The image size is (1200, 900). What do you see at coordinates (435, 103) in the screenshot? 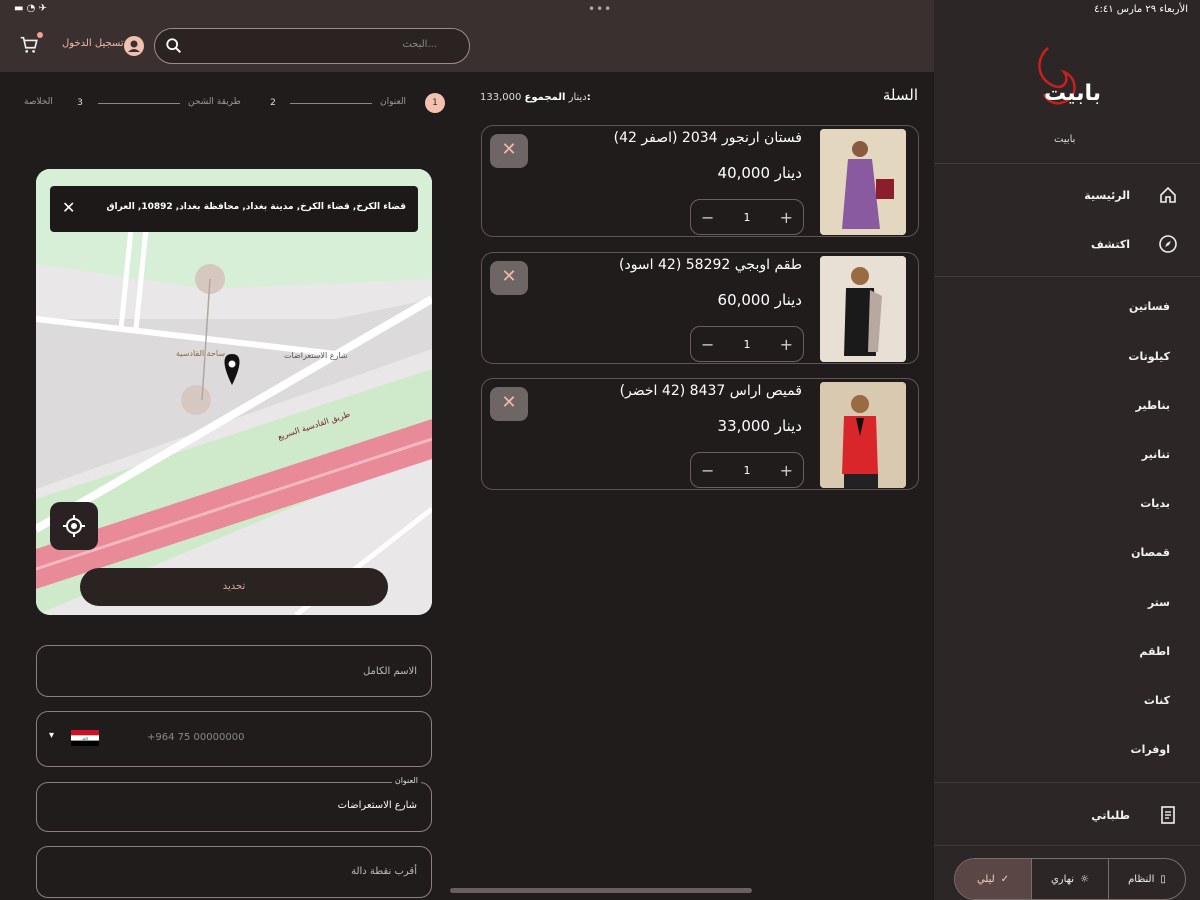
I see `step-1-number: 1` at bounding box center [435, 103].